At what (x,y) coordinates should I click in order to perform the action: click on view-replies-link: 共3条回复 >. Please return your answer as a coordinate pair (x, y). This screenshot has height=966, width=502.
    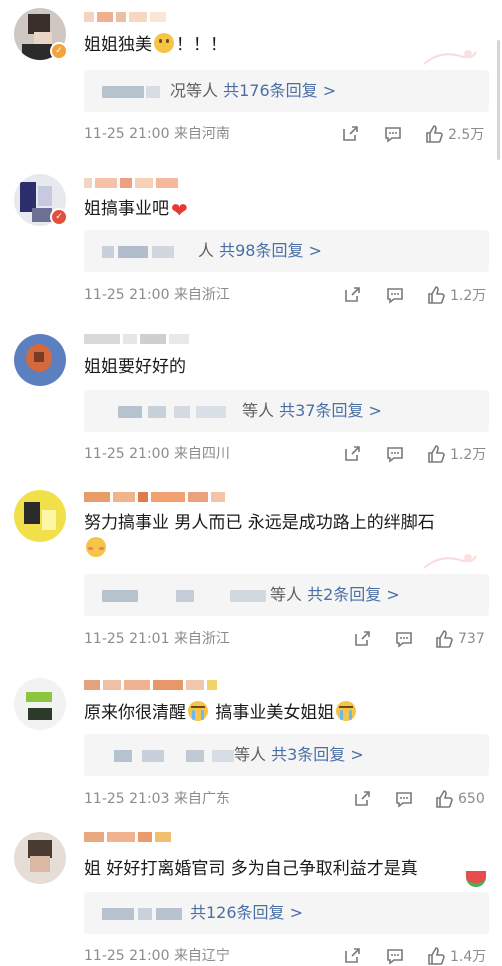
    Looking at the image, I should click on (317, 754).